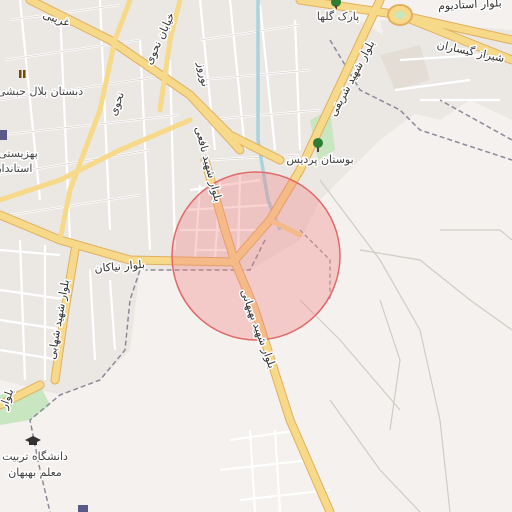  Describe the element at coordinates (400, 15) in the screenshot. I see `roundabout-island` at that location.